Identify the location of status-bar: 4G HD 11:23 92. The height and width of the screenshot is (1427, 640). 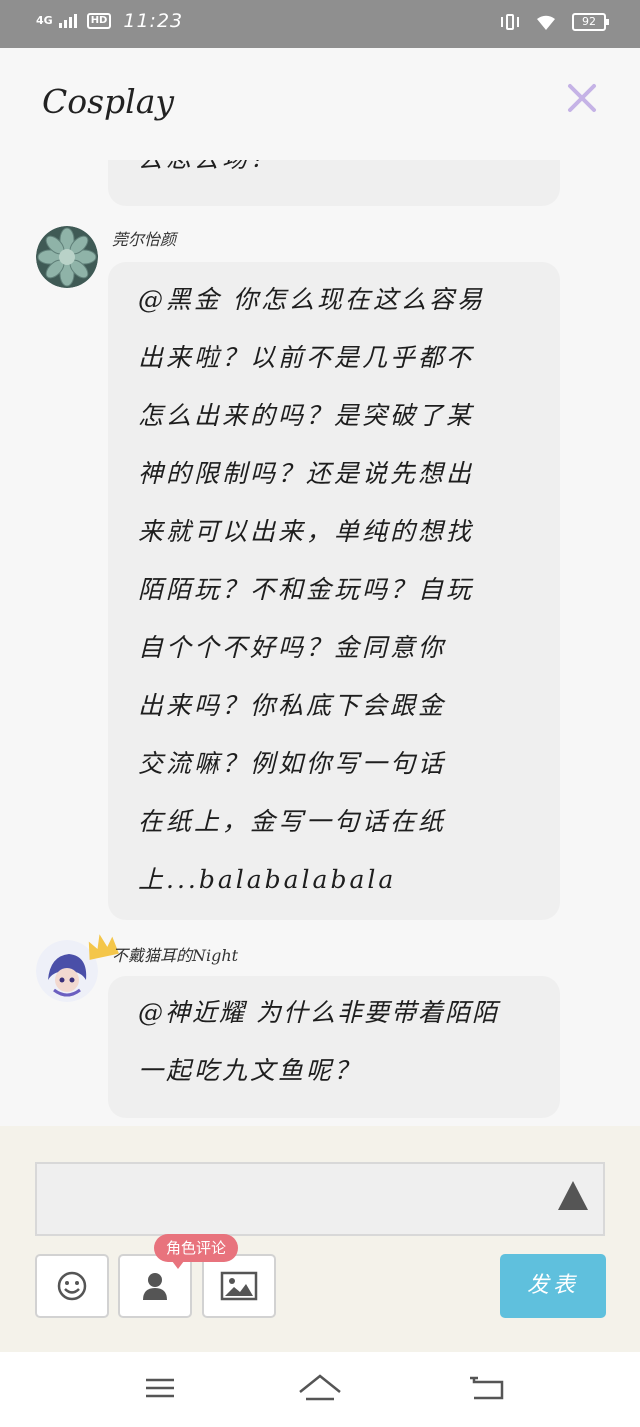
(320, 24).